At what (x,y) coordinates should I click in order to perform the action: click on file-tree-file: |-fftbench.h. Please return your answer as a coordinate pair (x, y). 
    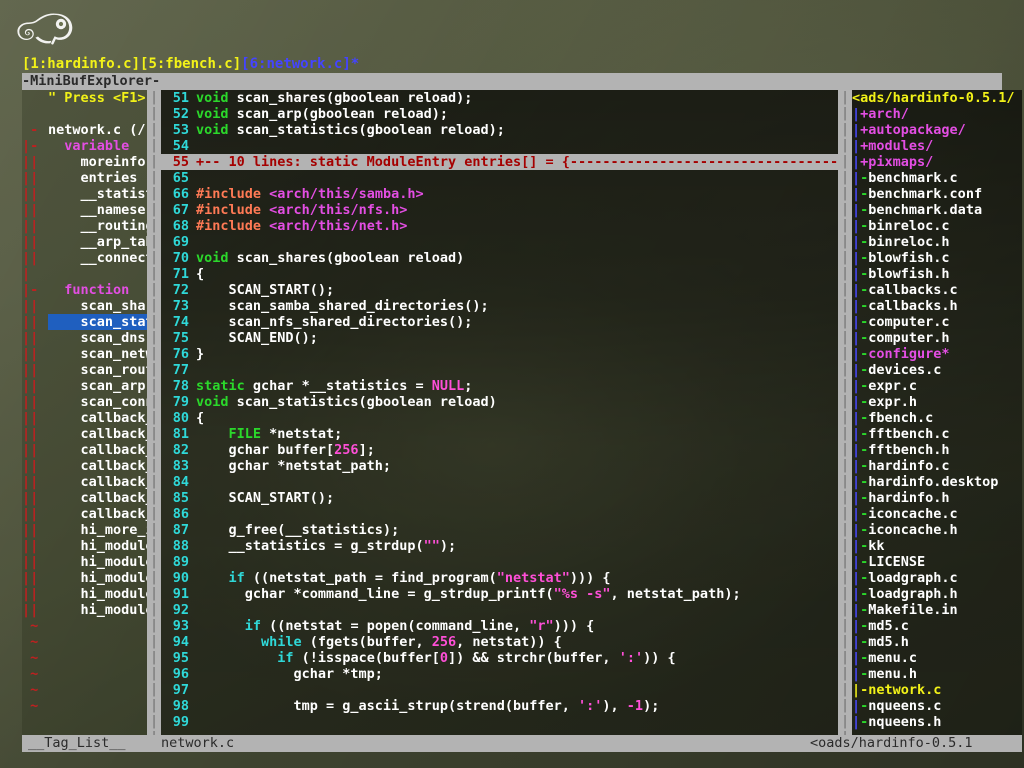
    Looking at the image, I should click on (937, 450).